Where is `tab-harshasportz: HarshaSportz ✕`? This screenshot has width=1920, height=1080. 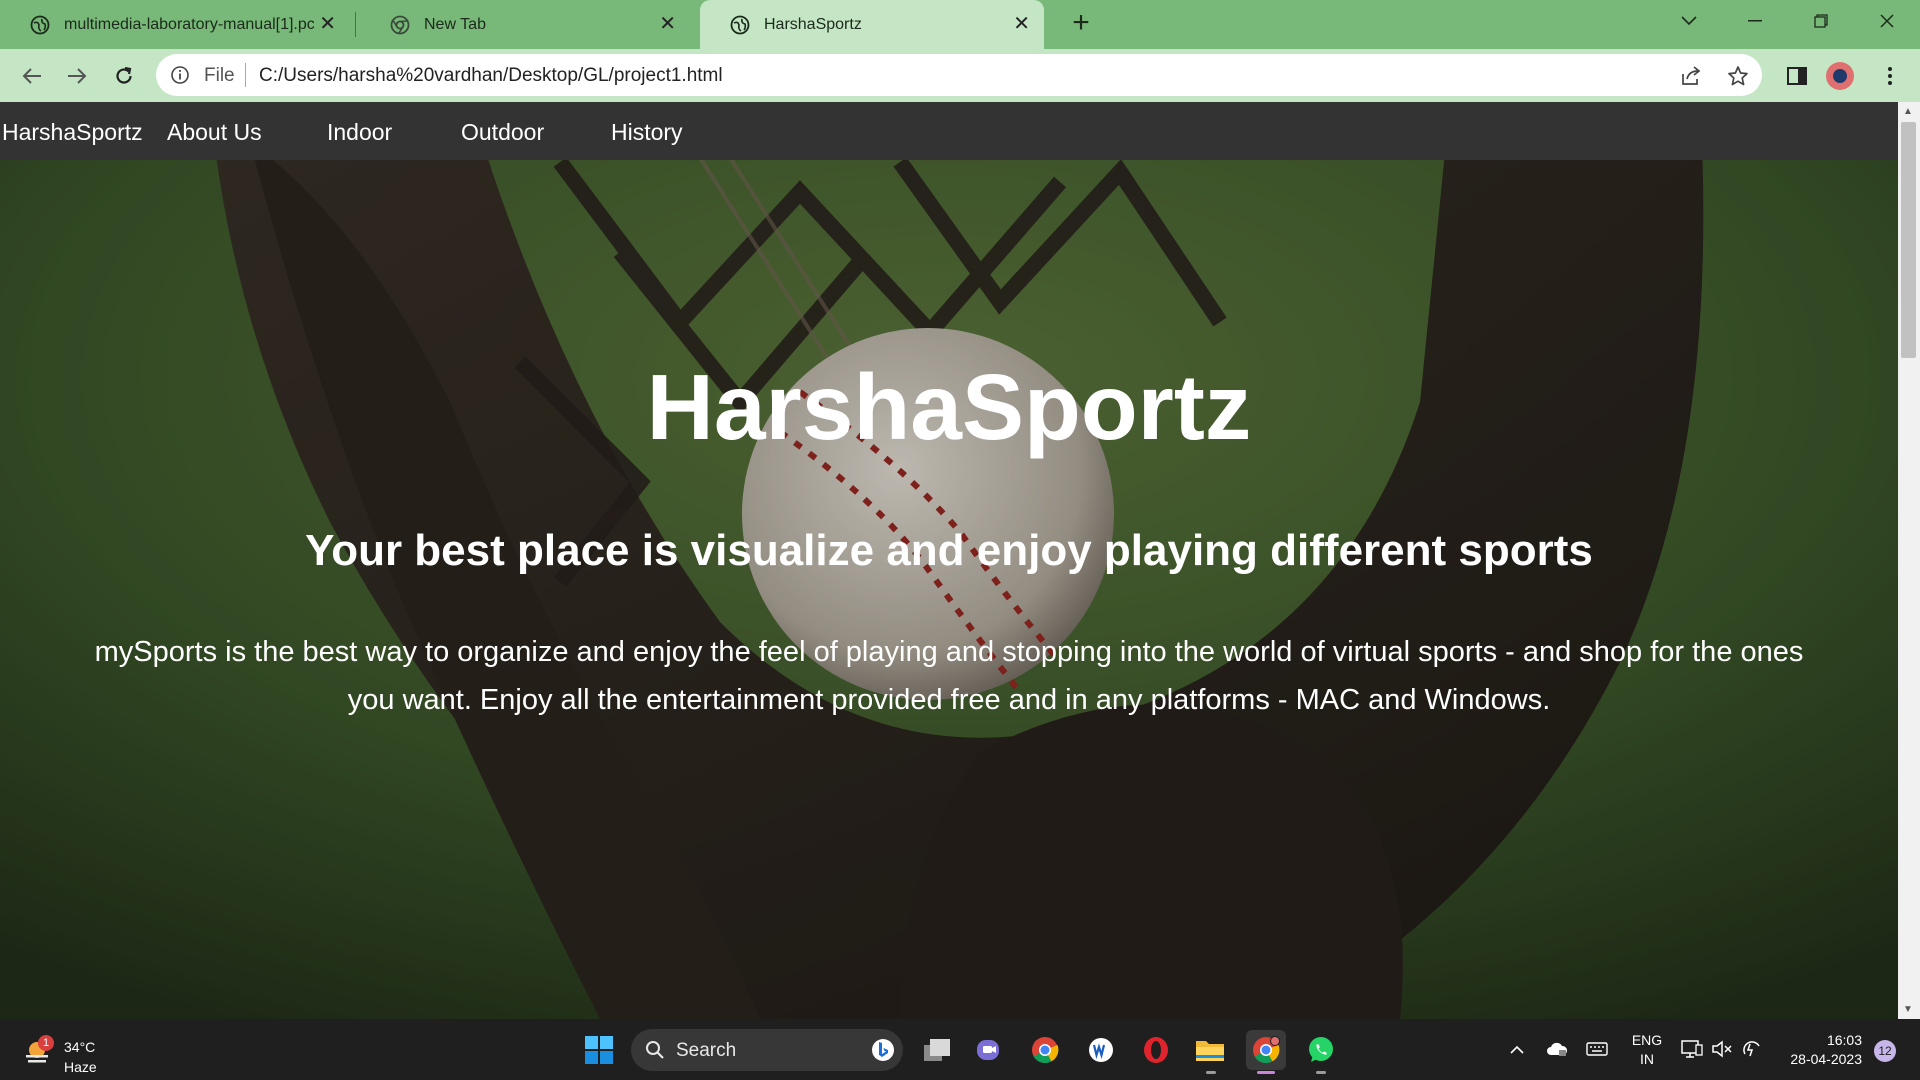
tab-harshasportz: HarshaSportz ✕ is located at coordinates (872, 24).